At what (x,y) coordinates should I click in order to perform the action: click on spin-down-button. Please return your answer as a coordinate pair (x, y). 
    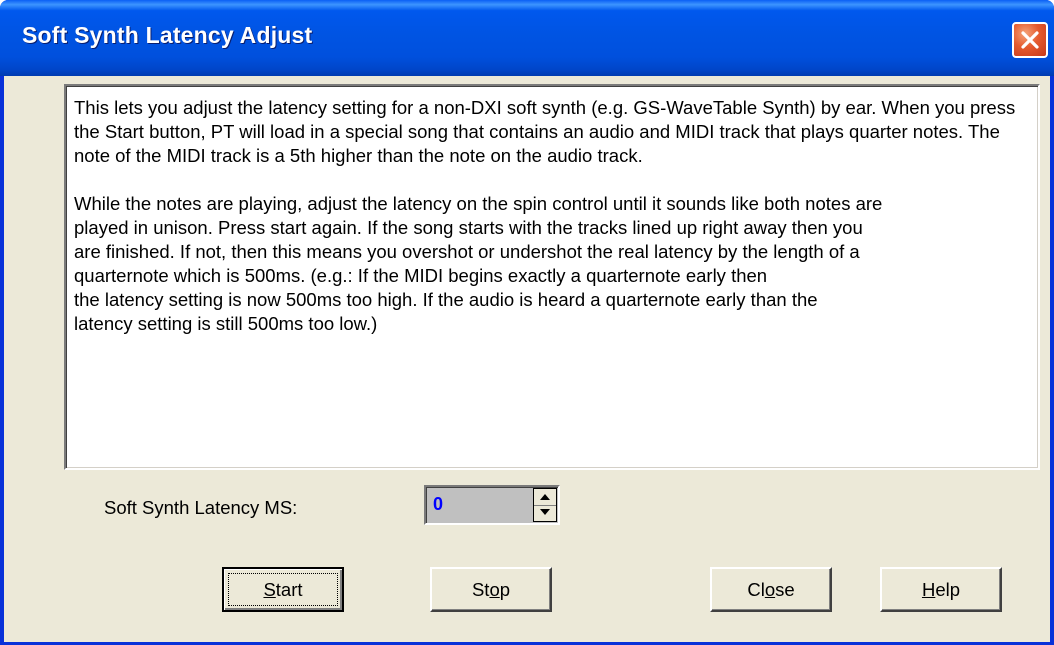
    Looking at the image, I should click on (545, 513).